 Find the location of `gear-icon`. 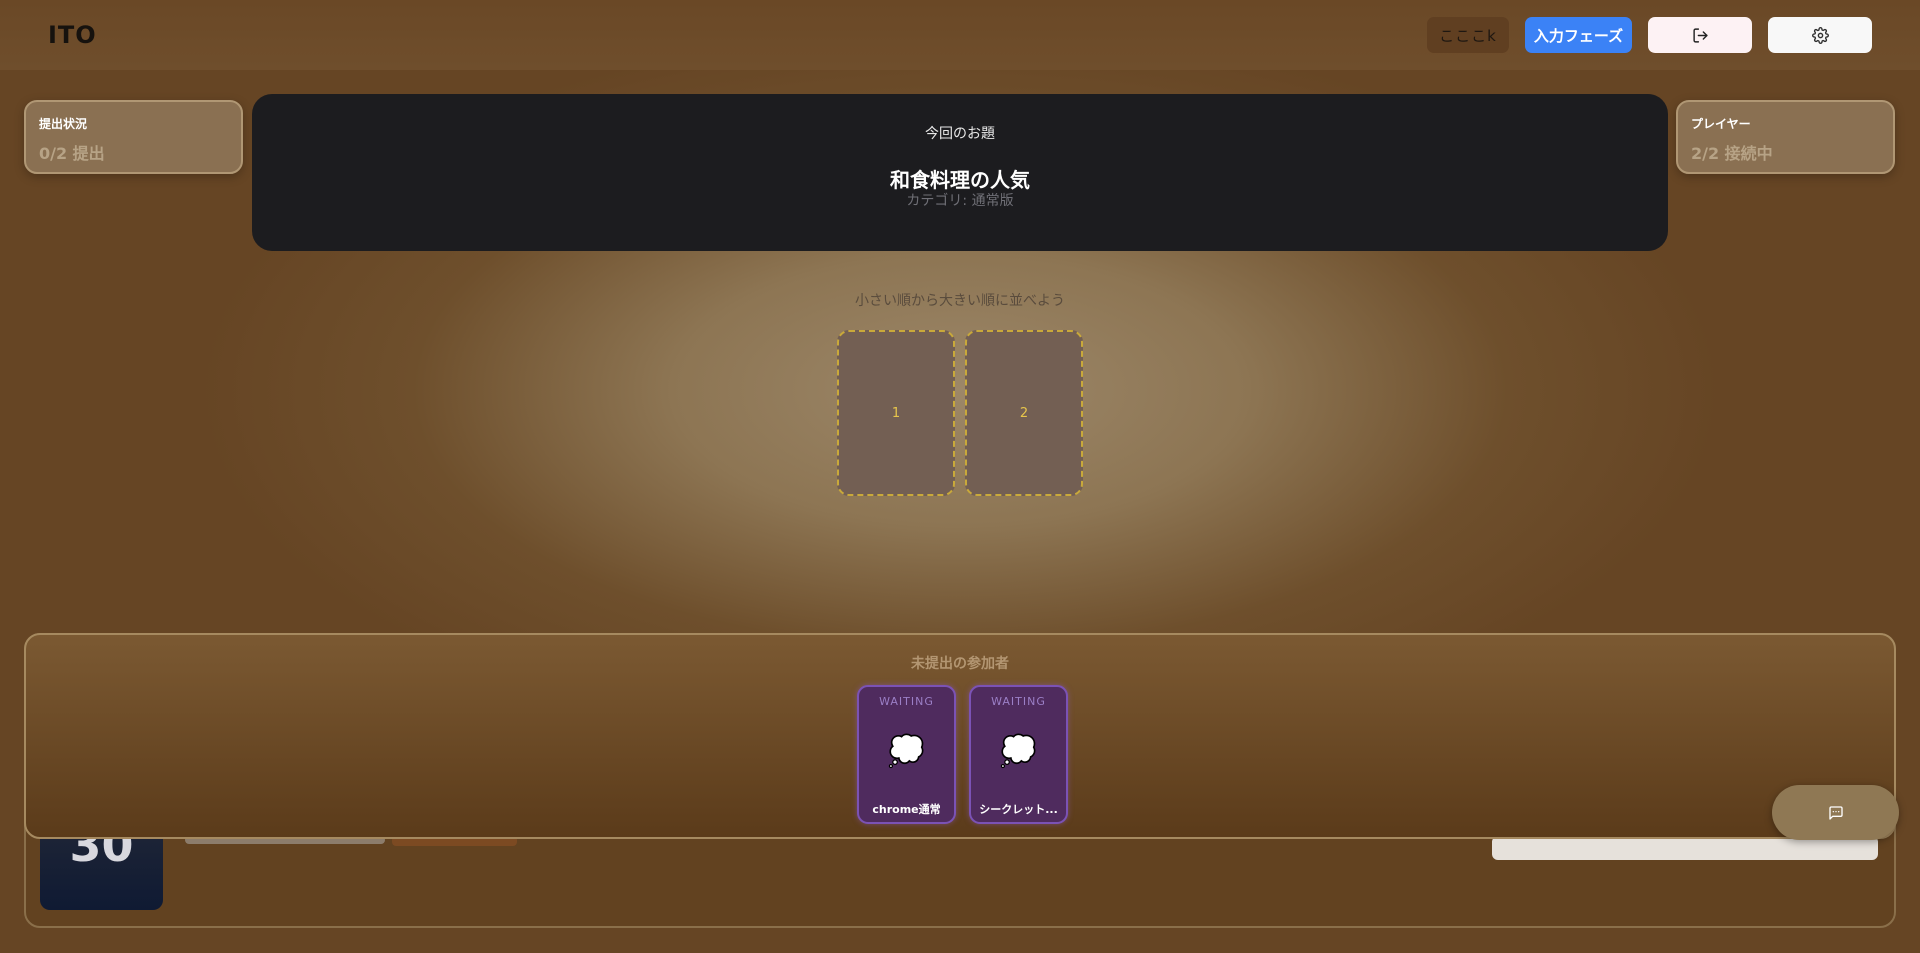

gear-icon is located at coordinates (1820, 35).